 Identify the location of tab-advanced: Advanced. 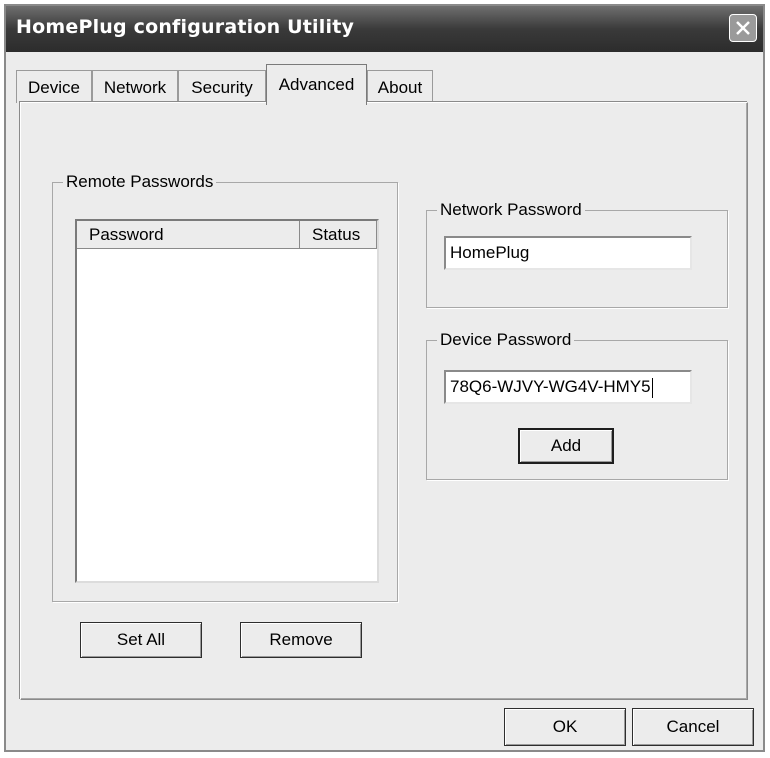
(316, 84).